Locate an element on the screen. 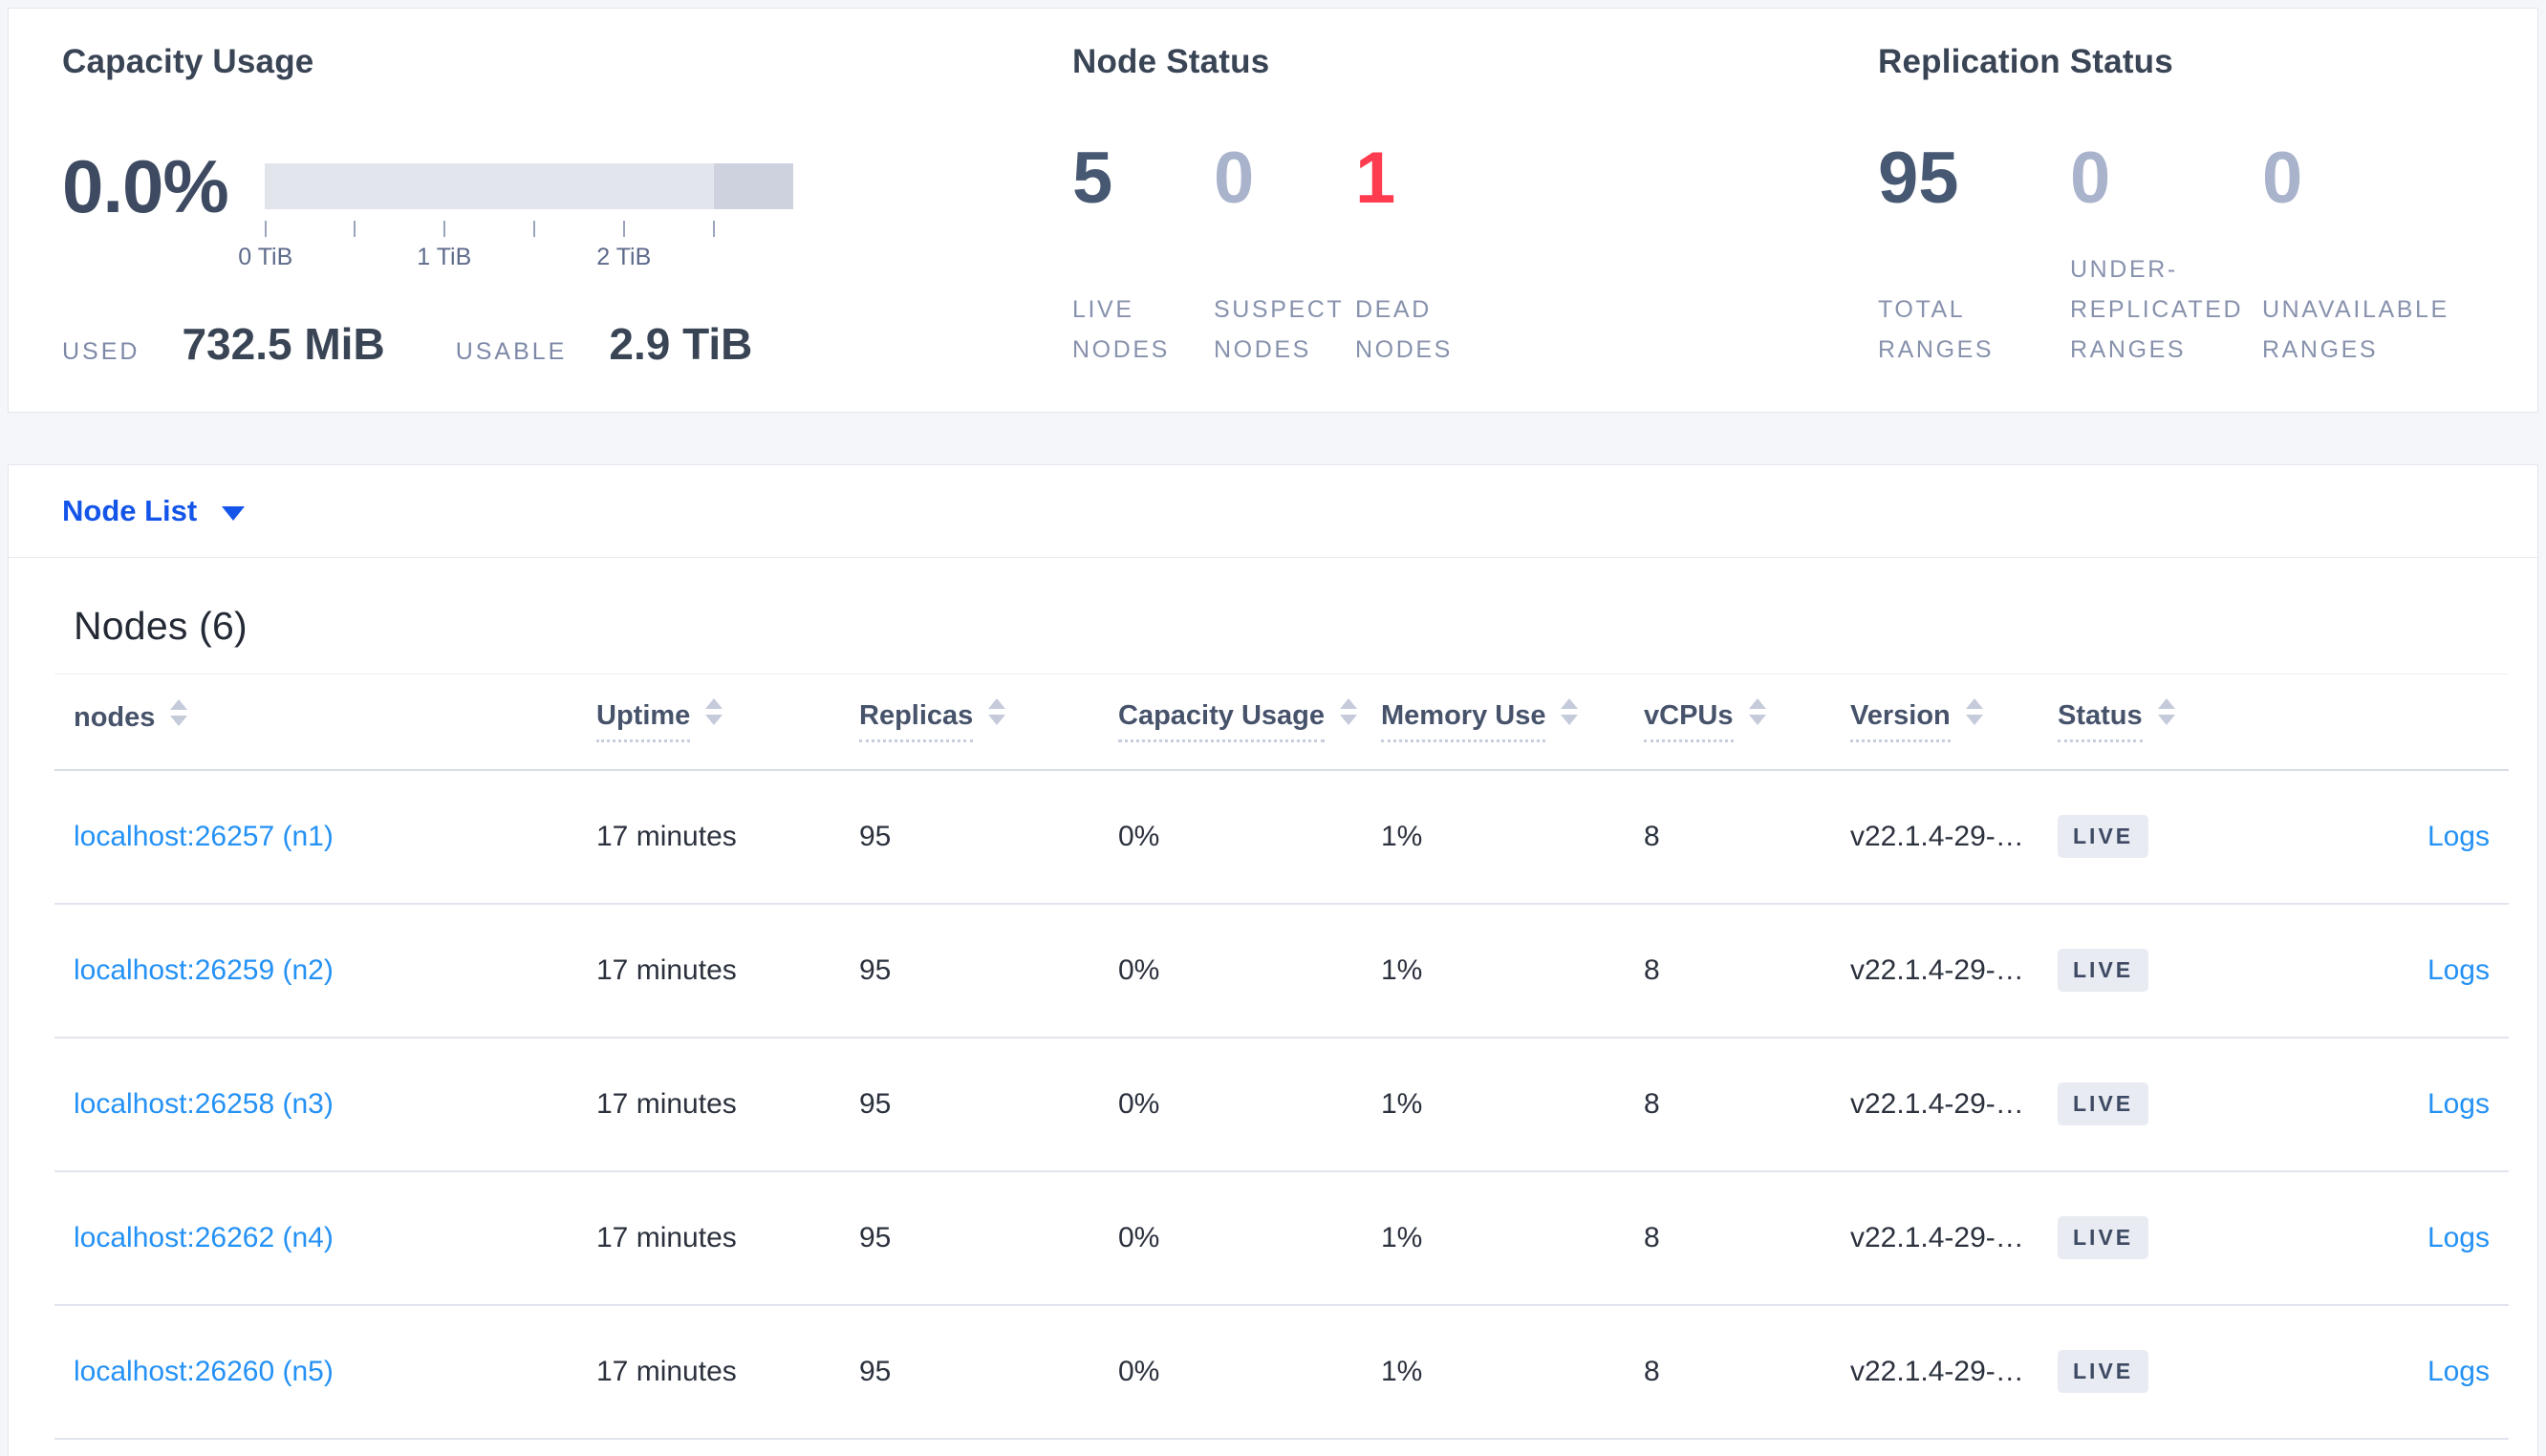  col-header-label: Replicas is located at coordinates (916, 721).